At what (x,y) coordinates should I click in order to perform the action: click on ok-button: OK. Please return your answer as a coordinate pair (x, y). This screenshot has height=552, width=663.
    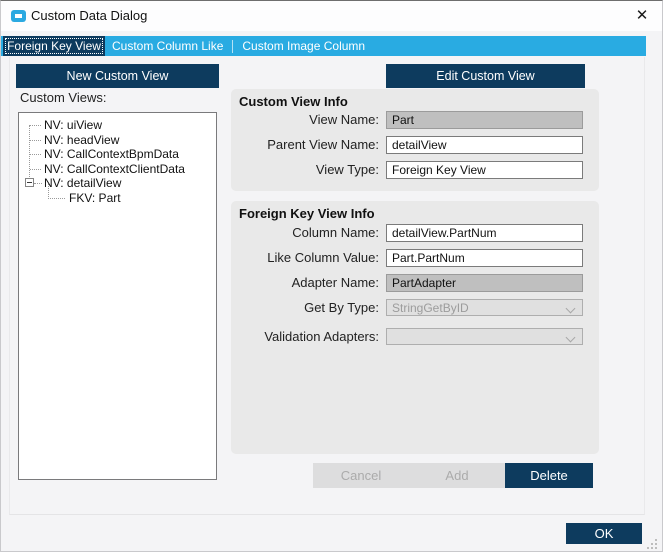
    Looking at the image, I should click on (604, 533).